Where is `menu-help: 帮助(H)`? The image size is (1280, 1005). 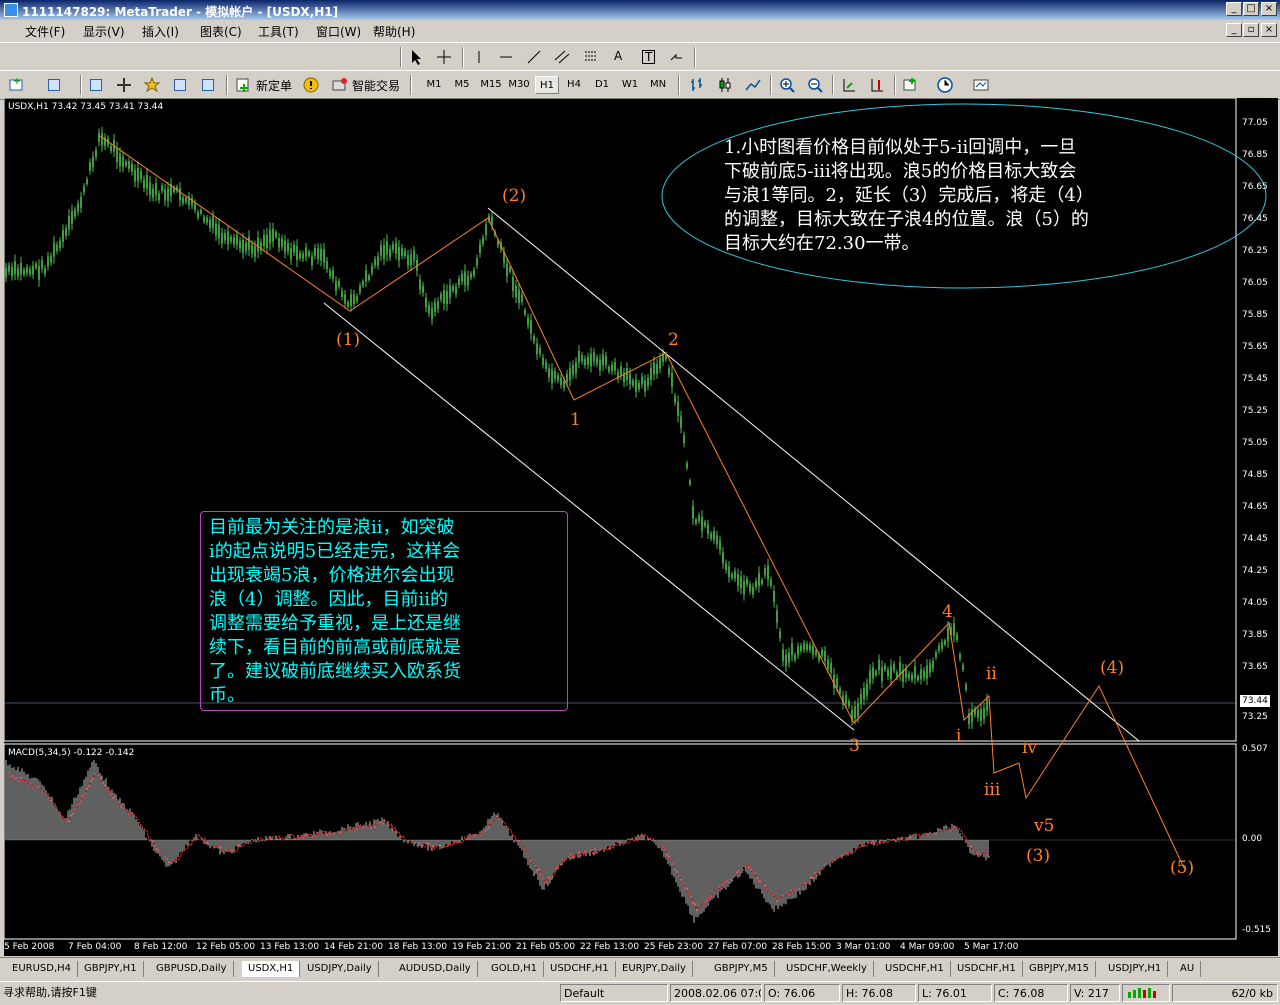
menu-help: 帮助(H) is located at coordinates (394, 31).